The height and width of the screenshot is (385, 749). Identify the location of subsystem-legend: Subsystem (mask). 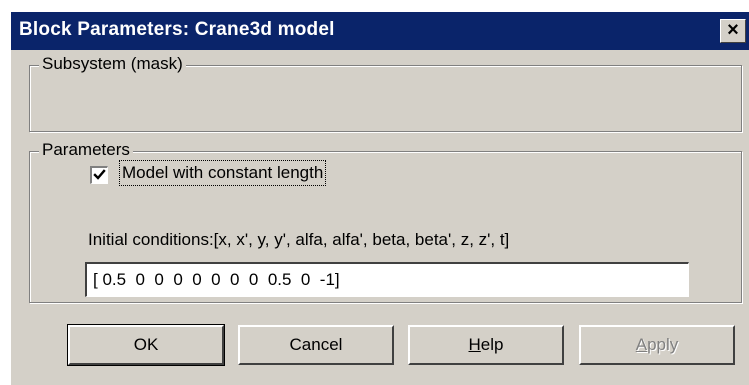
(112, 64).